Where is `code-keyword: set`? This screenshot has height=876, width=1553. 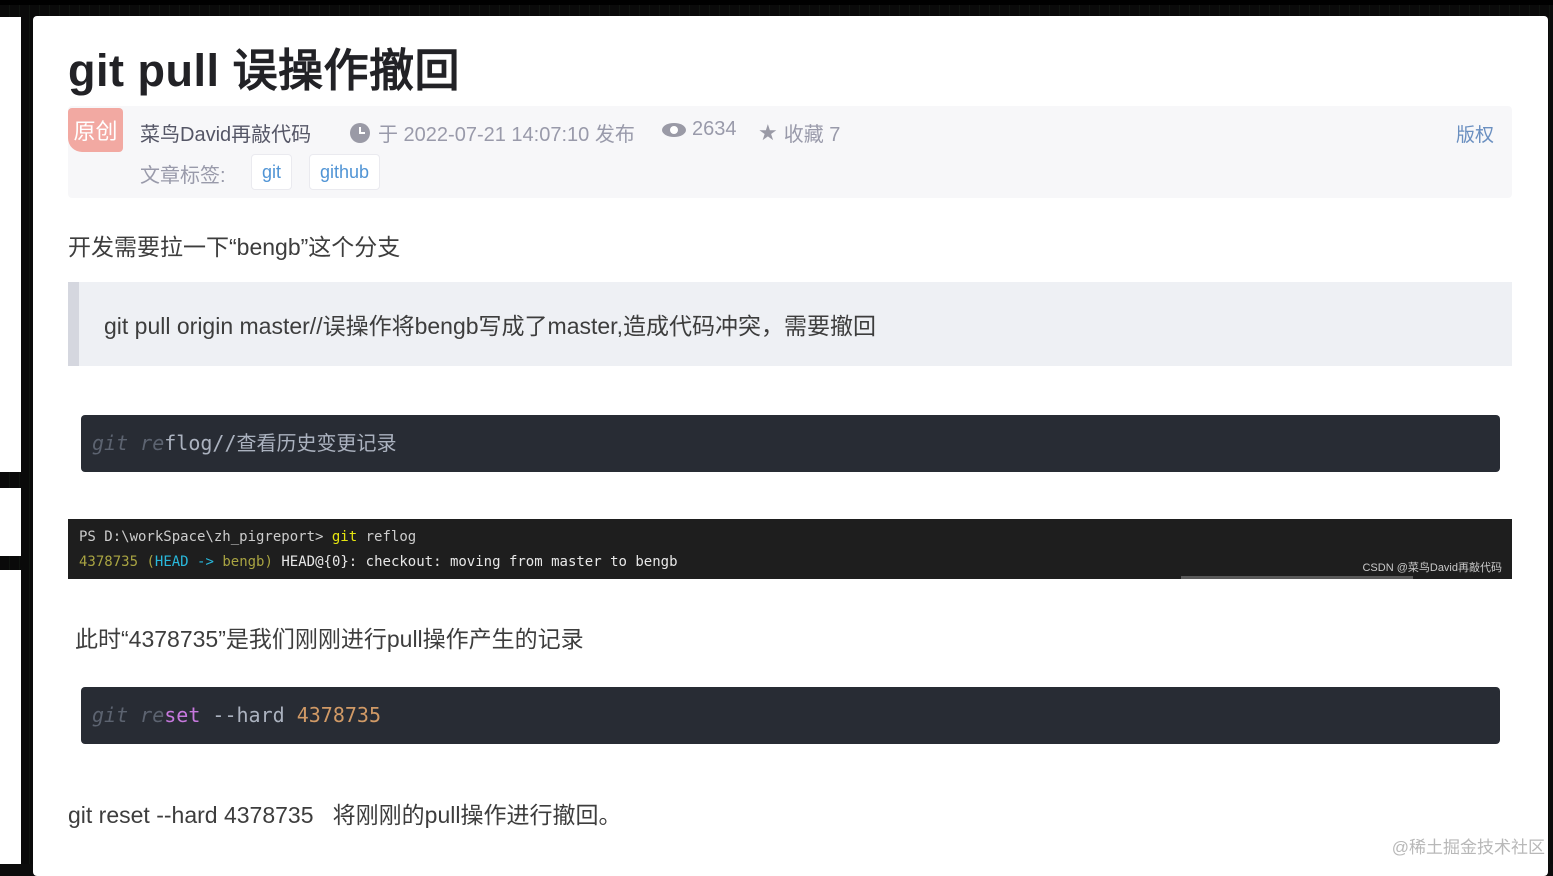 code-keyword: set is located at coordinates (182, 715).